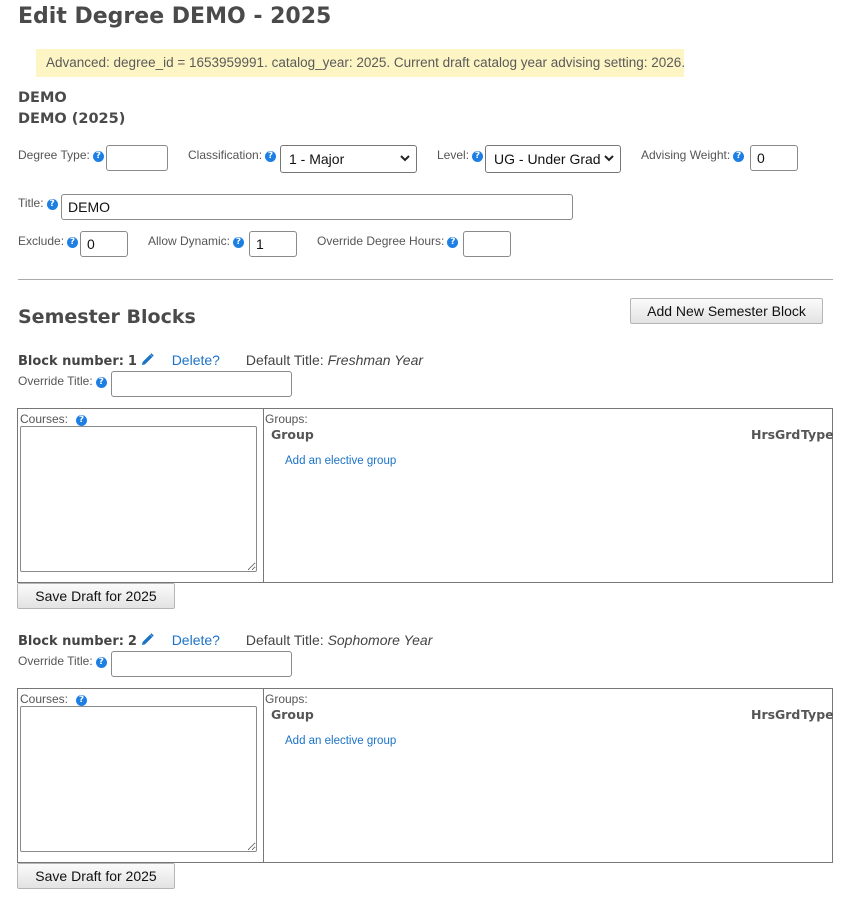  Describe the element at coordinates (380, 640) in the screenshot. I see `default-title-value: Sophomore Year` at that location.